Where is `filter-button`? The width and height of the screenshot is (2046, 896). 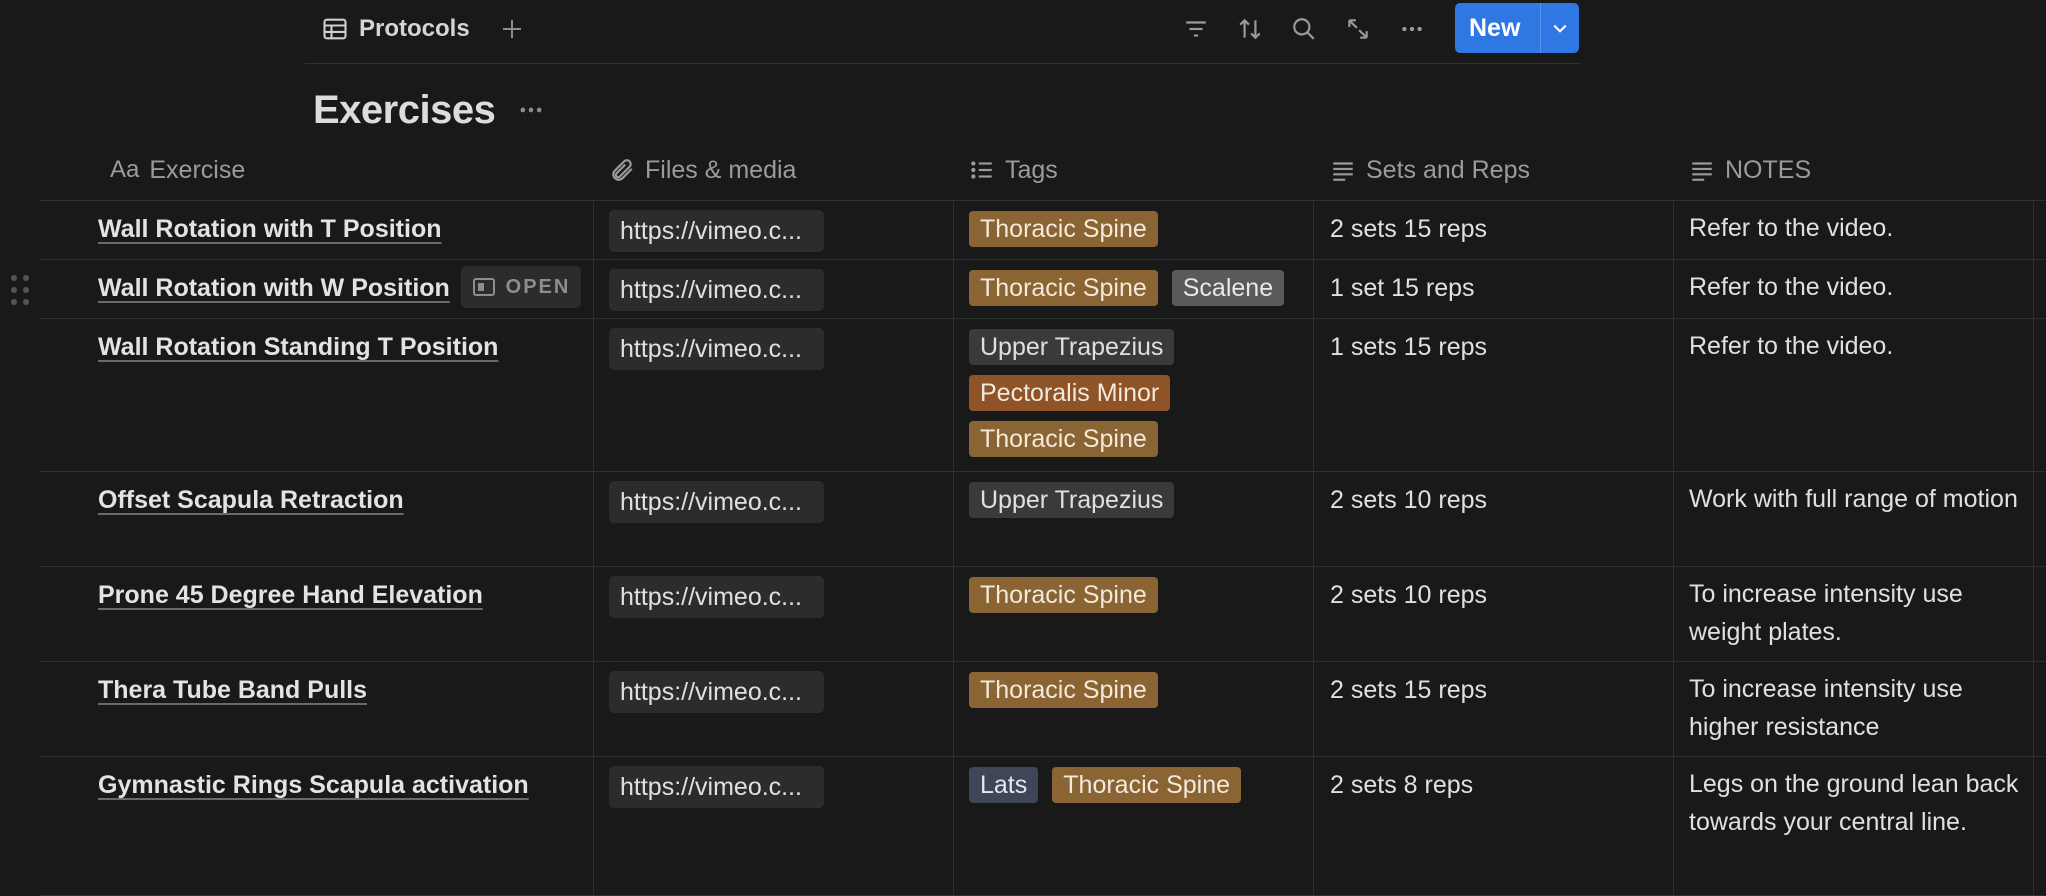 filter-button is located at coordinates (1196, 29).